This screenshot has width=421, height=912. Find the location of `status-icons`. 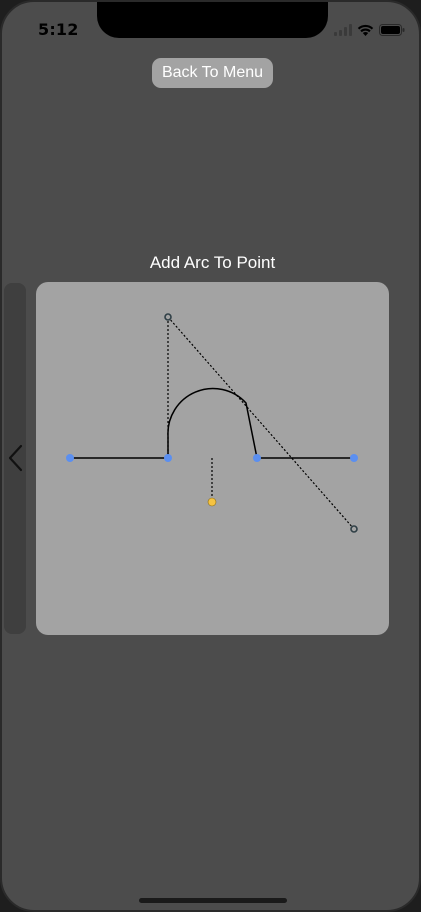

status-icons is located at coordinates (369, 30).